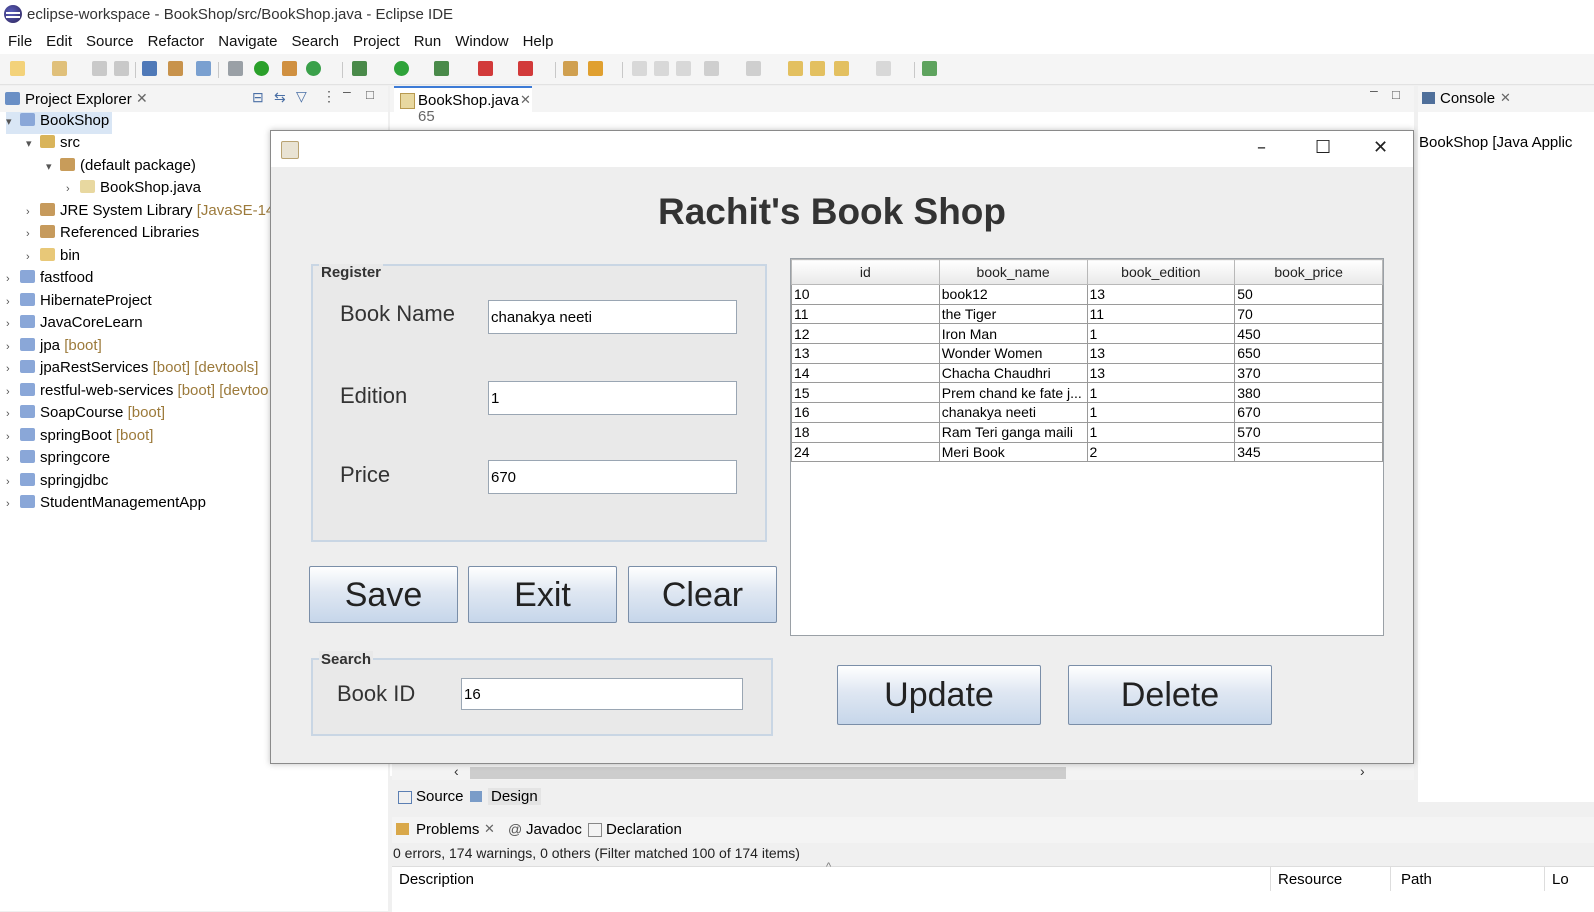  I want to click on search-icon, so click(203, 68).